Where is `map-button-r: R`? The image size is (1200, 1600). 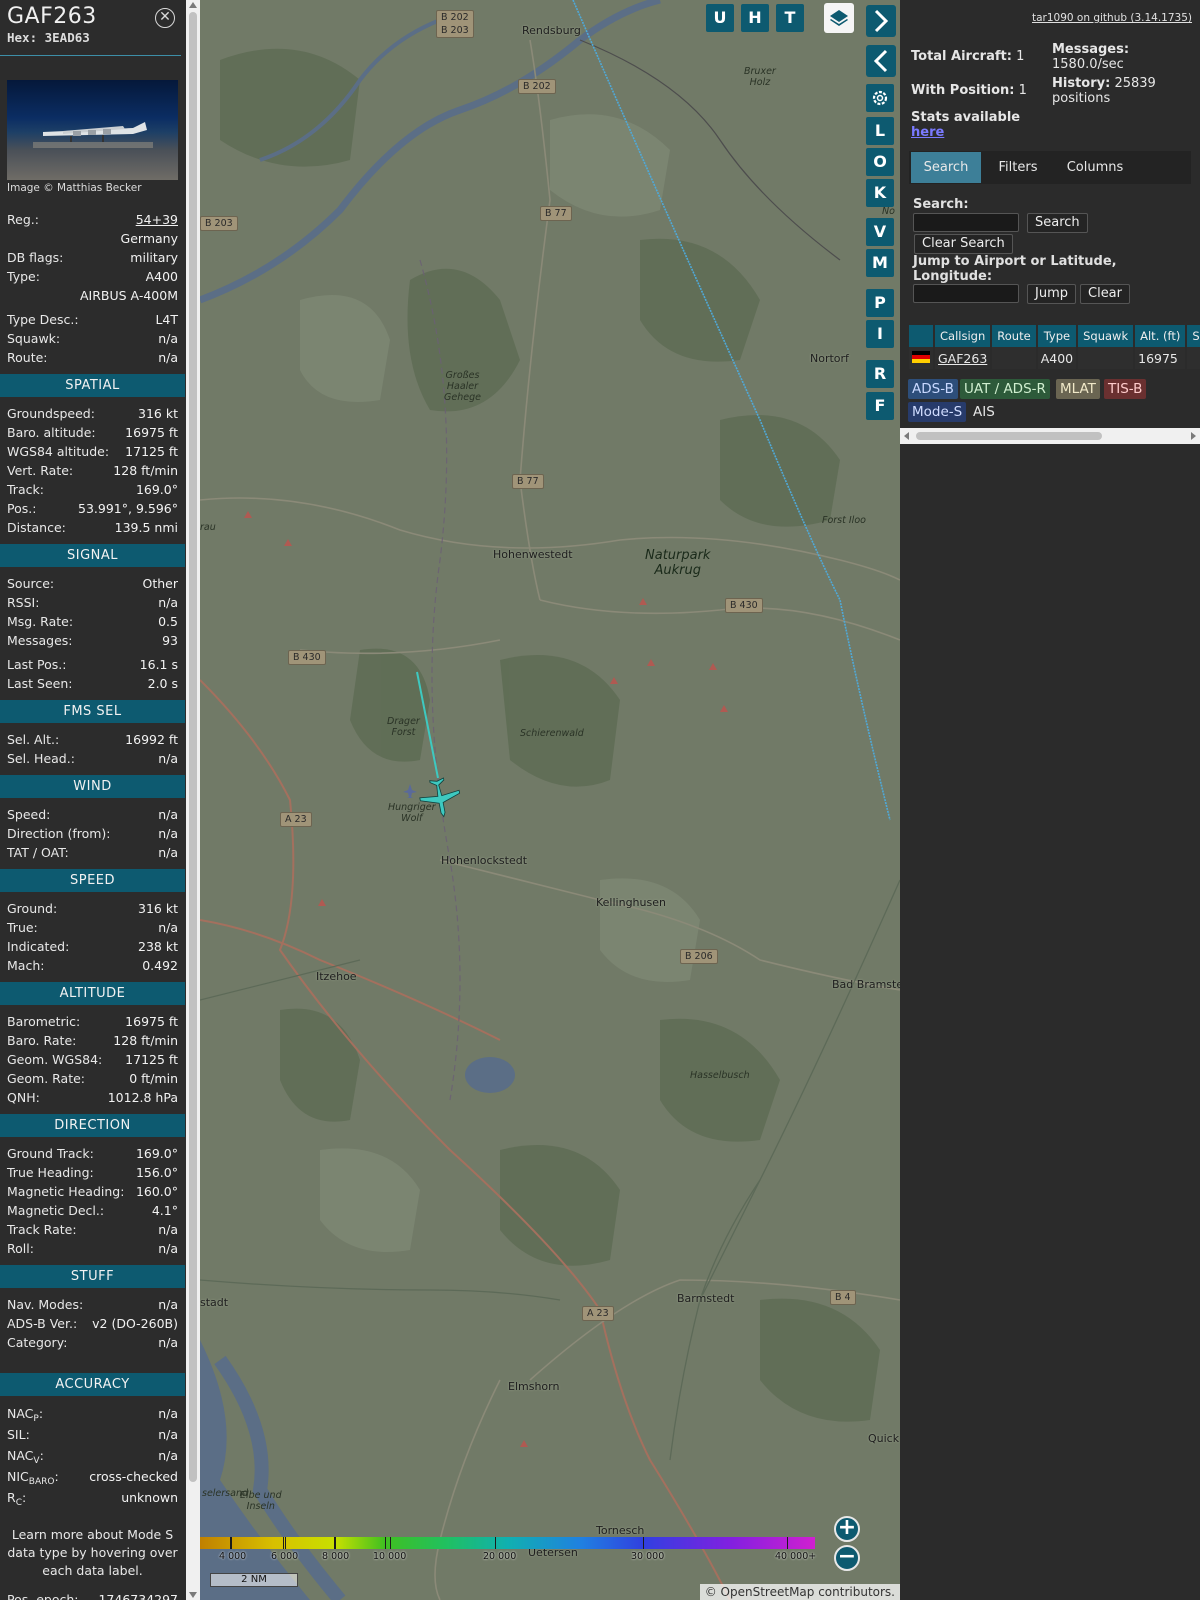
map-button-r: R is located at coordinates (880, 374).